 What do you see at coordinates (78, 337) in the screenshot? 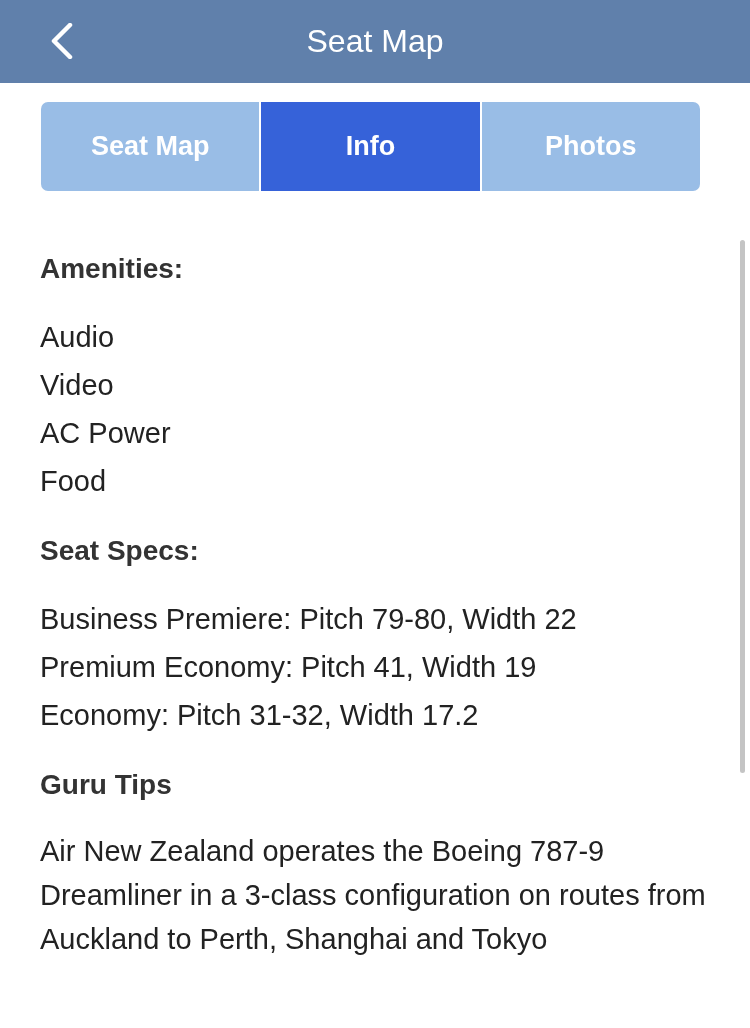
I see `info-text: Audio` at bounding box center [78, 337].